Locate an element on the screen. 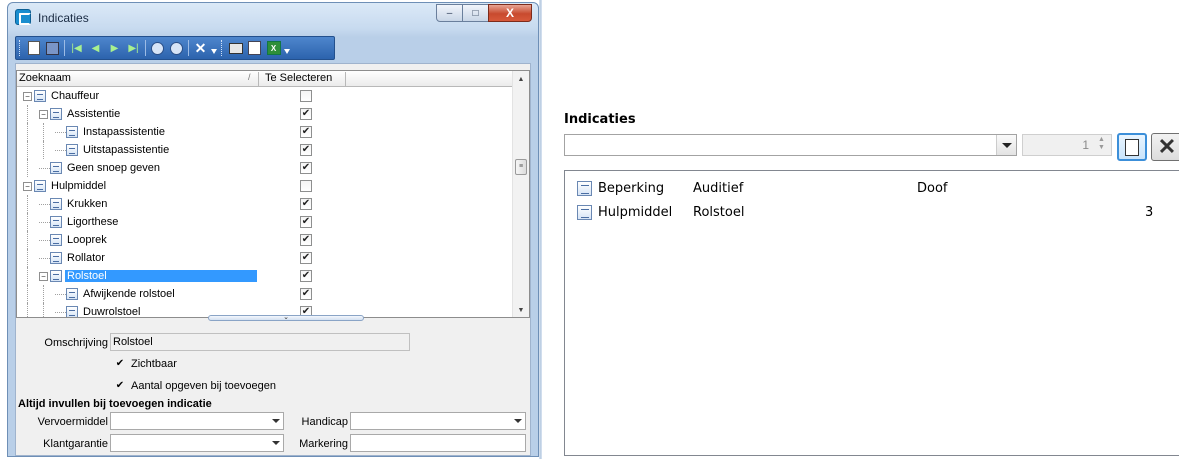  aantal-opgeven-checkbox: ✔ Aantal opgeven bij toevoegen is located at coordinates (195, 386).